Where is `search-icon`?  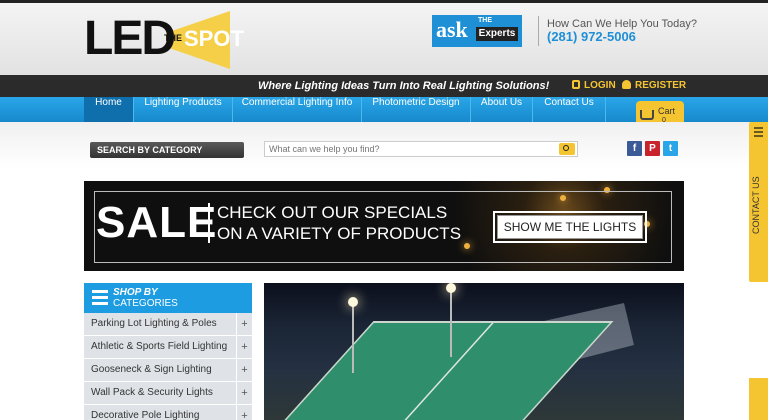 search-icon is located at coordinates (566, 148).